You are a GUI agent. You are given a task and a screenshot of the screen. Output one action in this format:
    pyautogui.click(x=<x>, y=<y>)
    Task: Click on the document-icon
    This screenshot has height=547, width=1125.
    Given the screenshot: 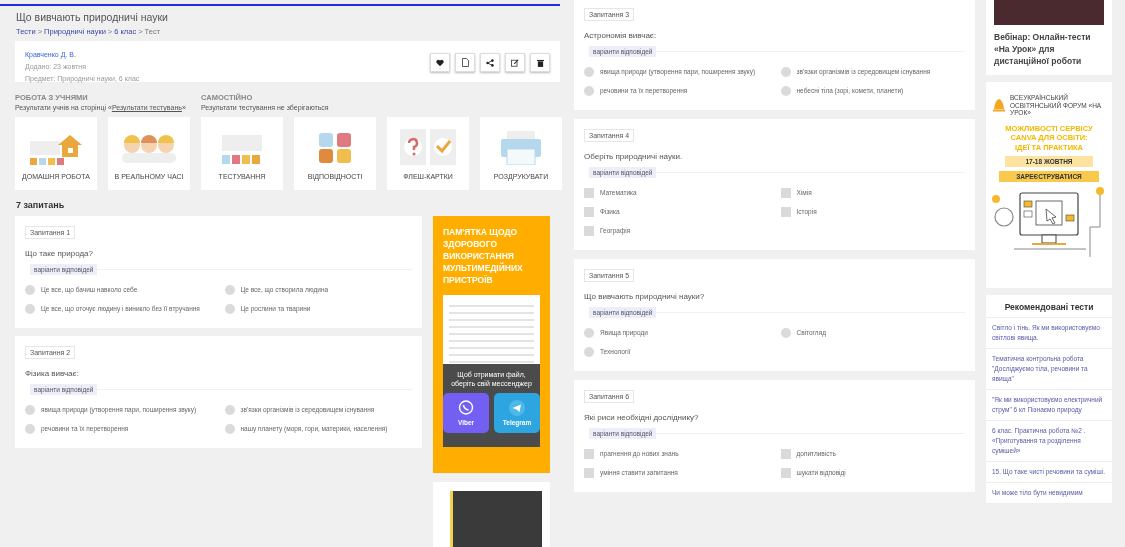 What is the action you would take?
    pyautogui.click(x=465, y=62)
    